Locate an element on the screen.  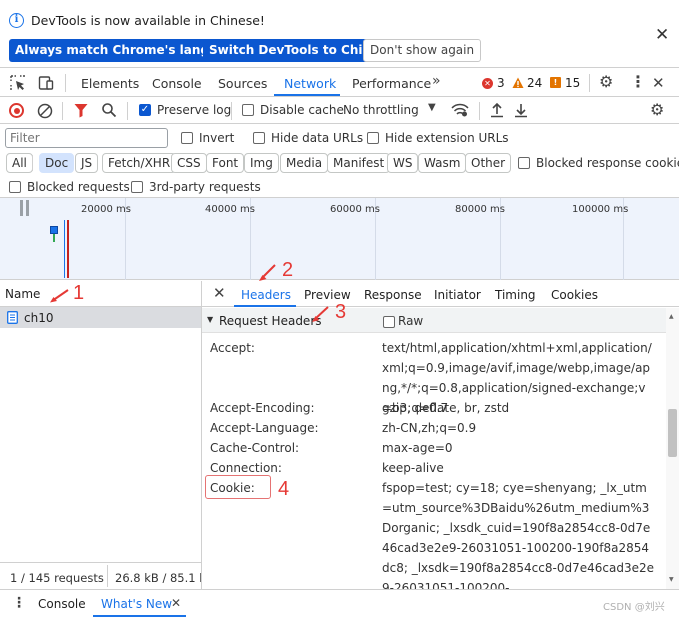
header-value-cache-control: max-age=0 is located at coordinates (417, 448).